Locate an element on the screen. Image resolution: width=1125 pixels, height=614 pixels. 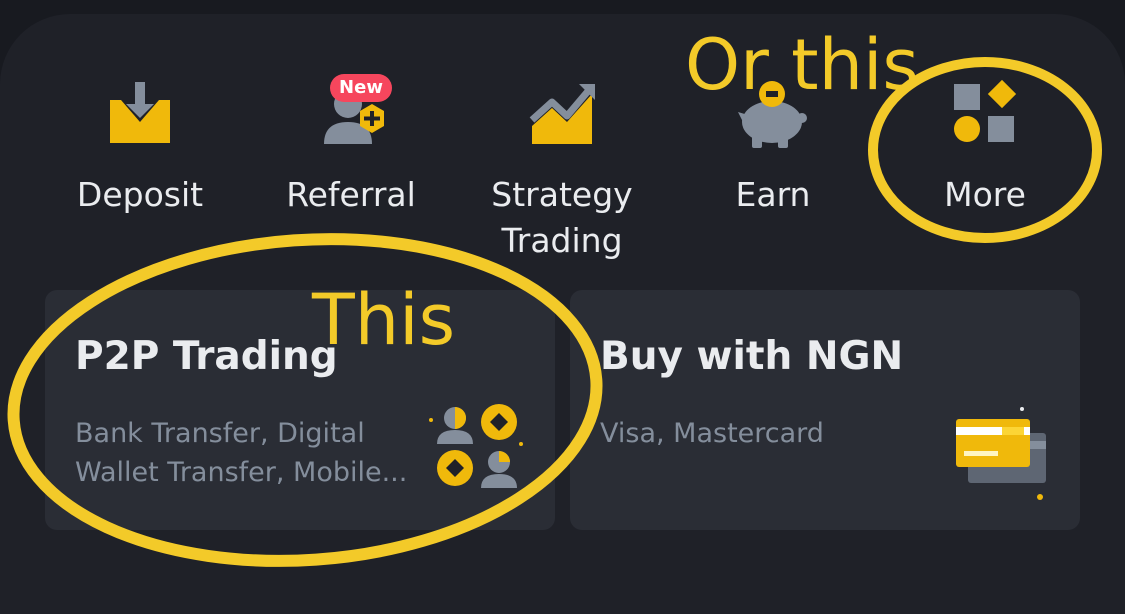
new-badge: New is located at coordinates (361, 88).